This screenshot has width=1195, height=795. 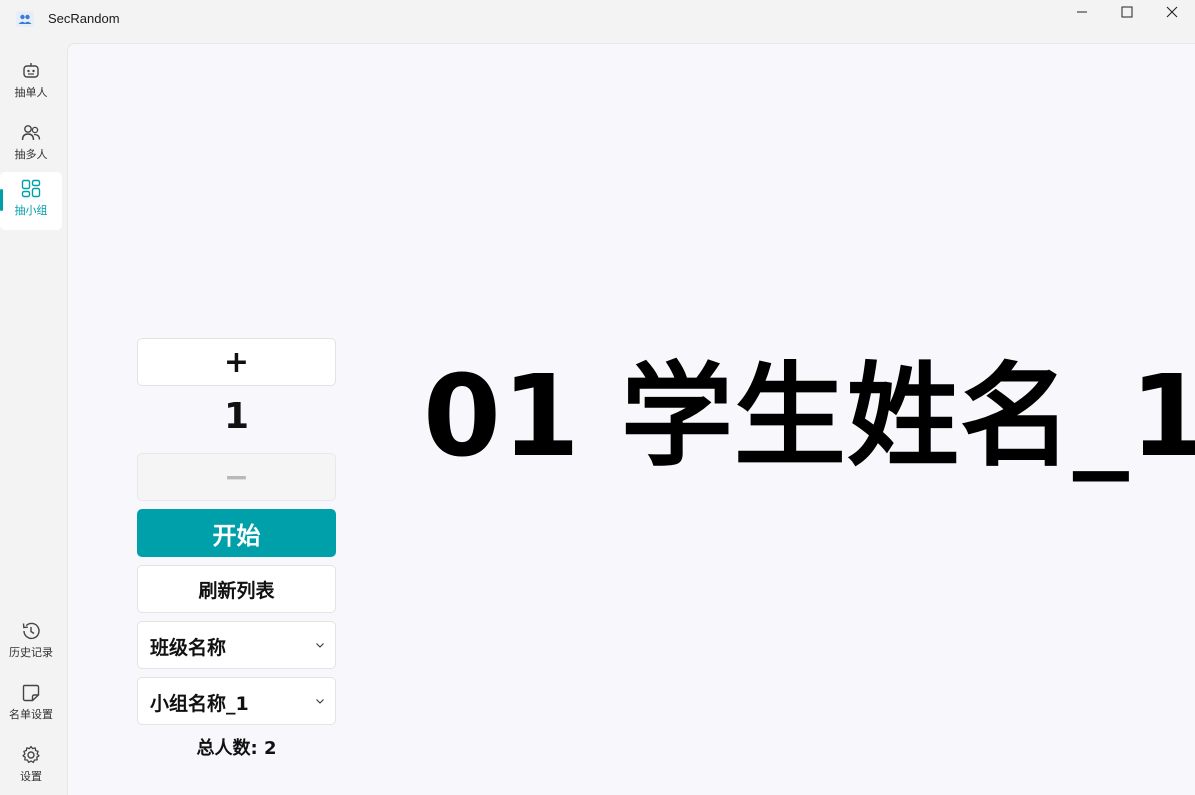 What do you see at coordinates (199, 704) in the screenshot?
I see `group-select-value: 小组名称_1` at bounding box center [199, 704].